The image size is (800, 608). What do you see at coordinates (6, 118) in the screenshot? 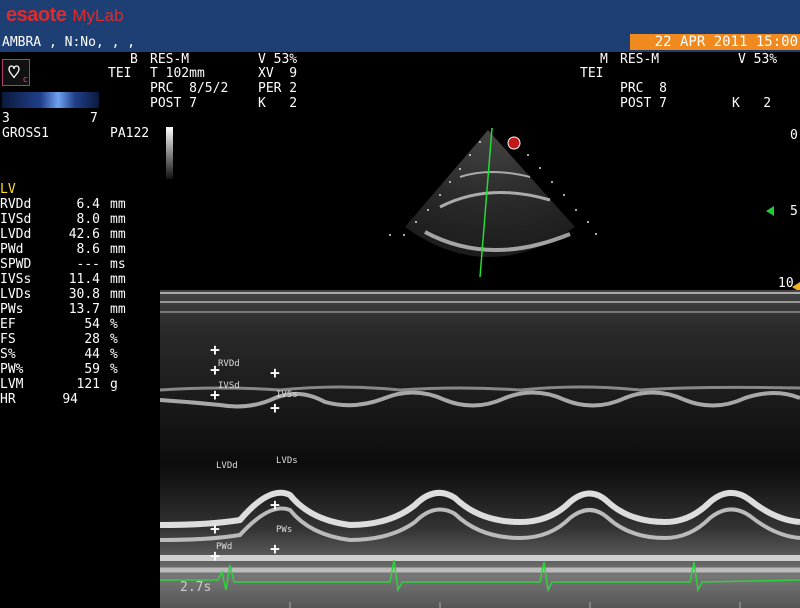
I see `scale-low: 3` at bounding box center [6, 118].